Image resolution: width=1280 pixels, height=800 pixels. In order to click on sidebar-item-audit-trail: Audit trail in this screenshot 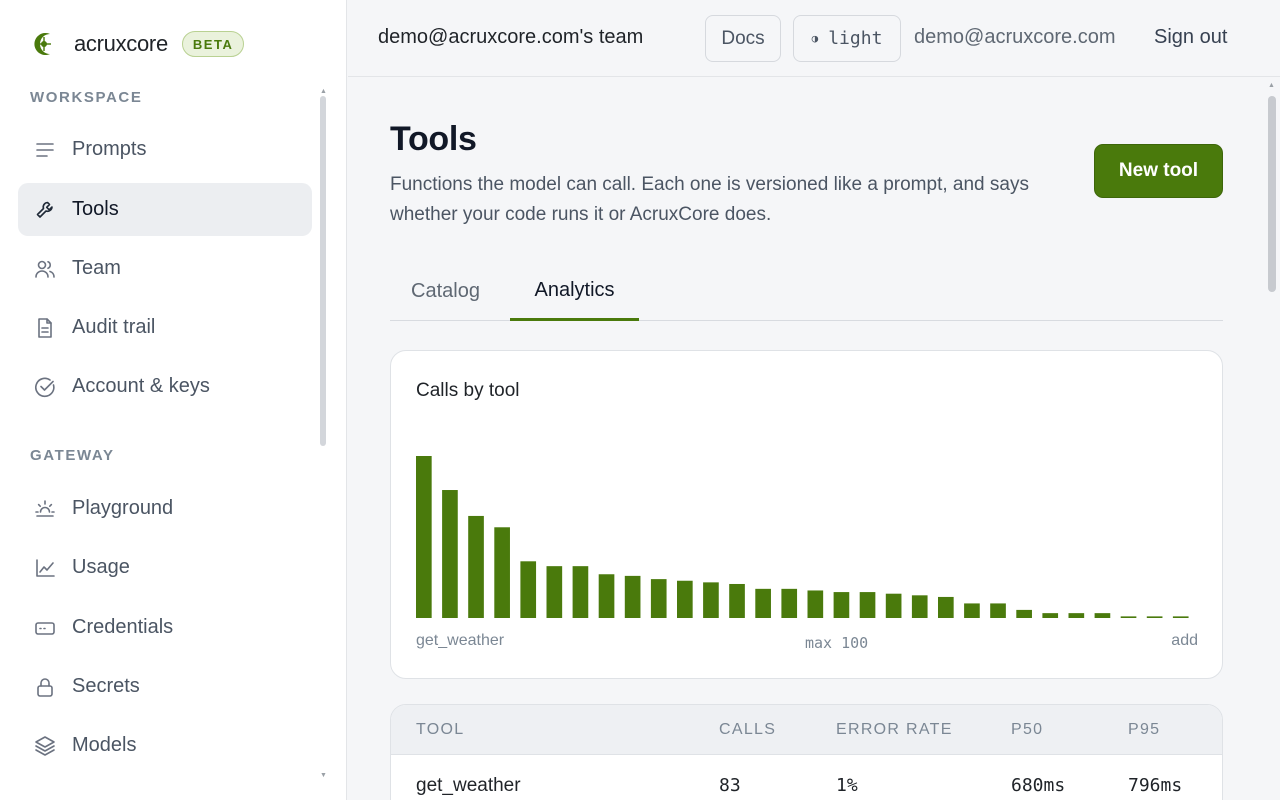, I will do `click(165, 327)`.